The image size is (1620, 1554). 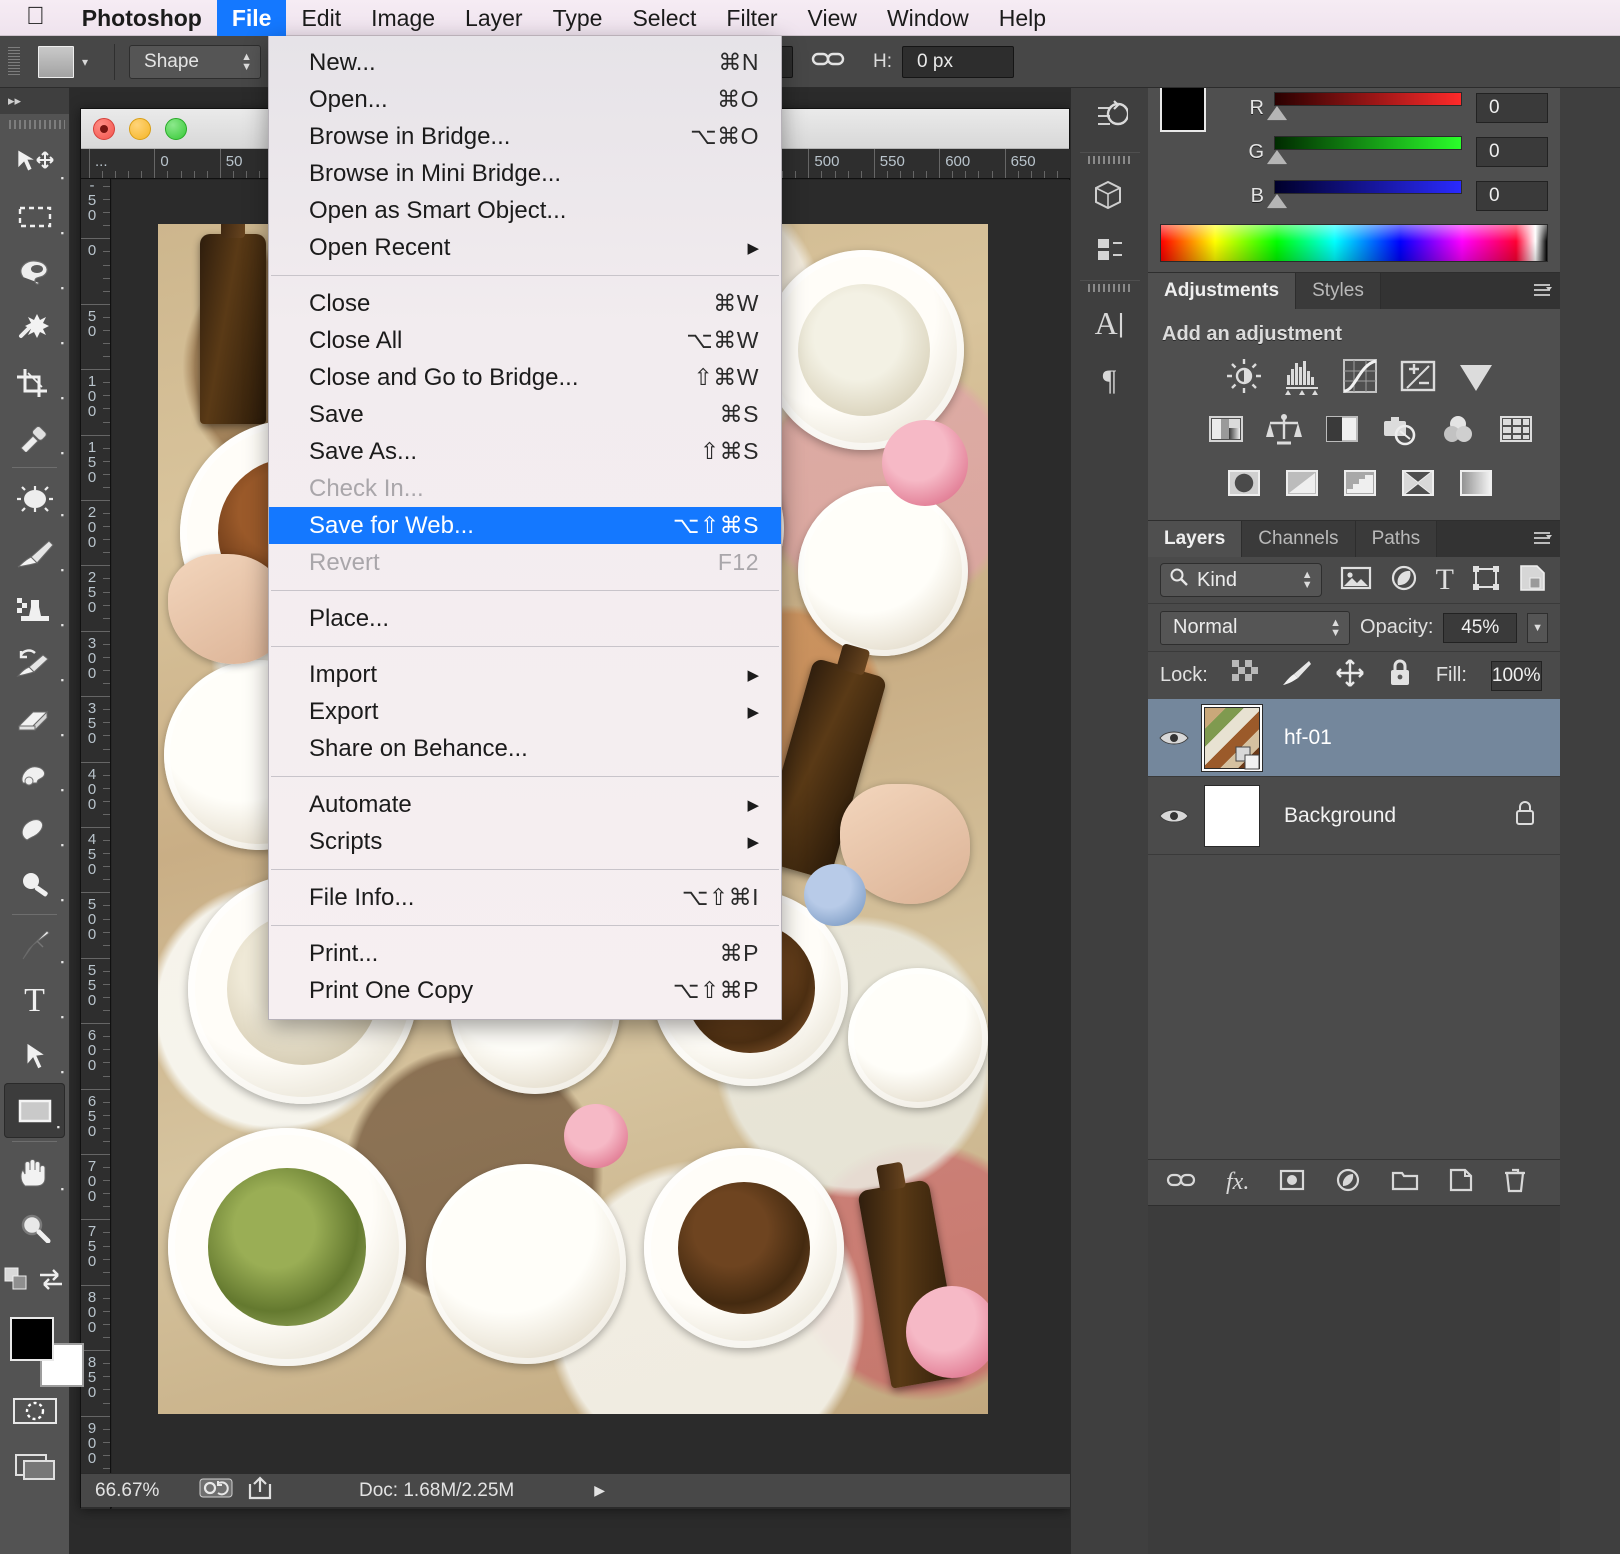 What do you see at coordinates (1277, 113) in the screenshot?
I see `red-slider-knob` at bounding box center [1277, 113].